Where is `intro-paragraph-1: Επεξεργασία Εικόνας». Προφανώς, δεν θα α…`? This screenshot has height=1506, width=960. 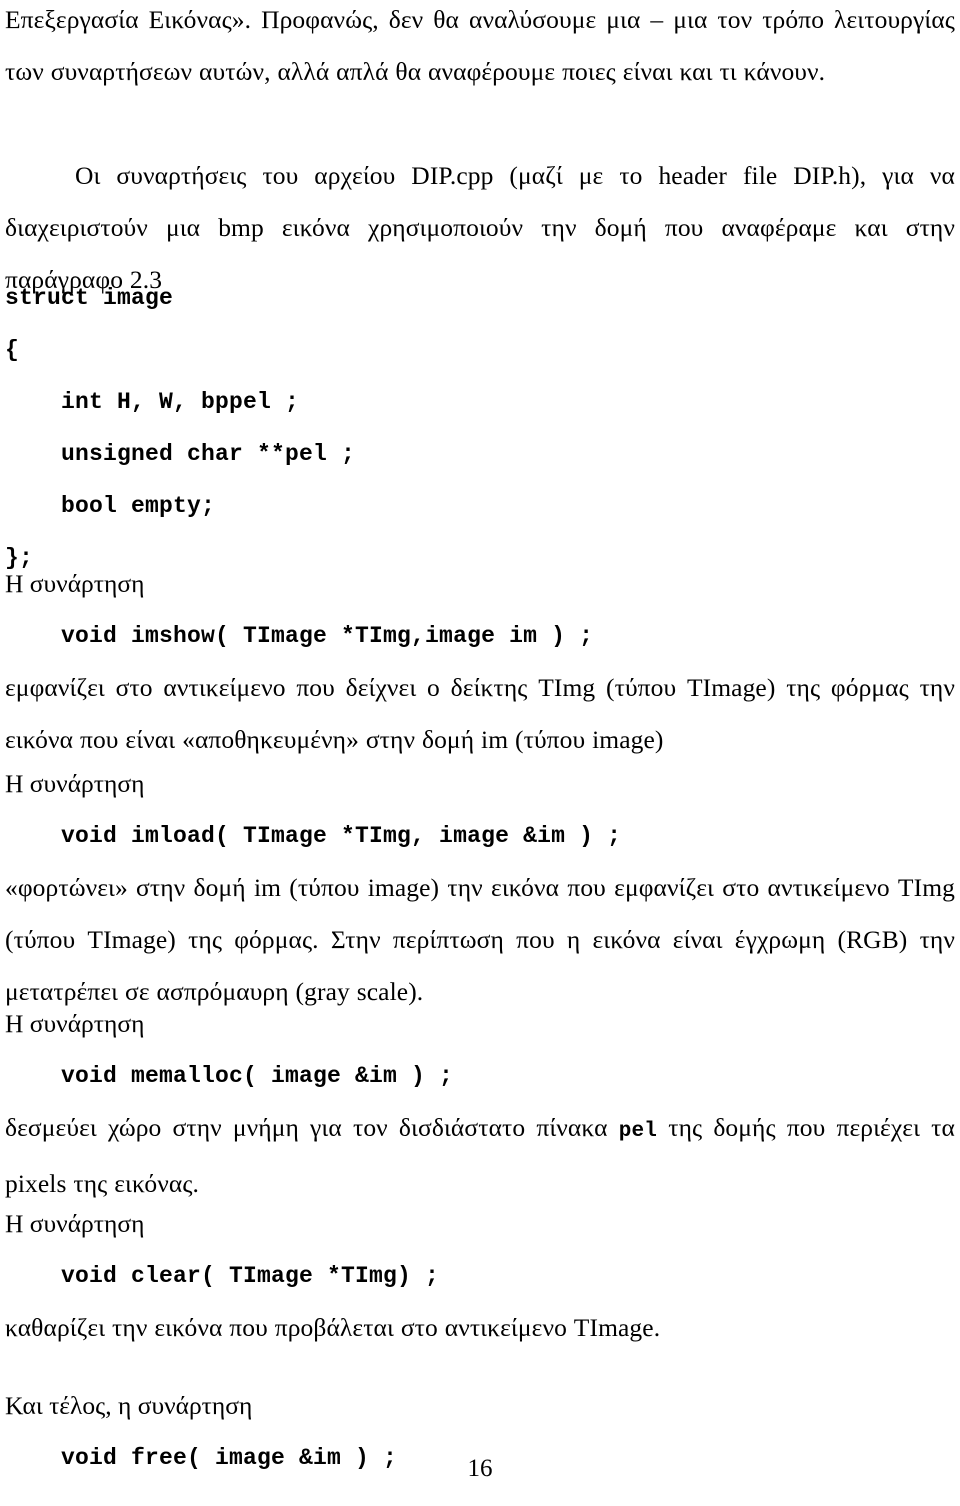
intro-paragraph-1: Επεξεργασία Εικόνας». Προφανώς, δεν θα α… is located at coordinates (480, 45).